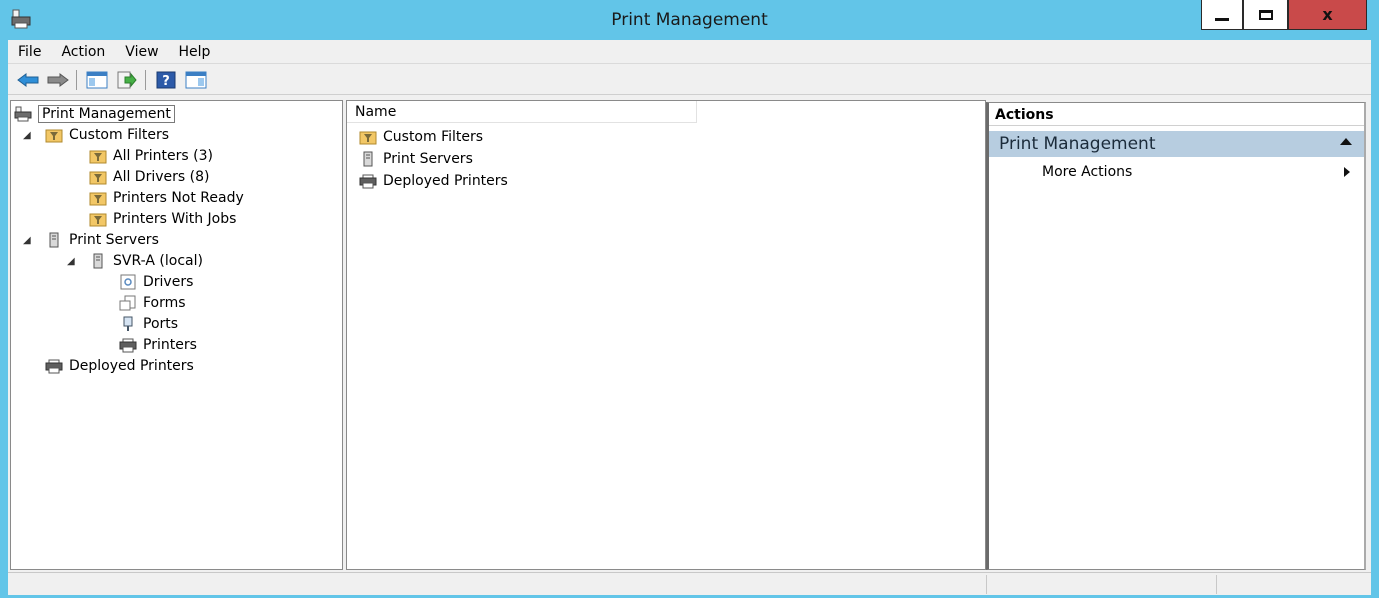 The height and width of the screenshot is (598, 1379). I want to click on collapse-up-arrow-icon, so click(1346, 141).